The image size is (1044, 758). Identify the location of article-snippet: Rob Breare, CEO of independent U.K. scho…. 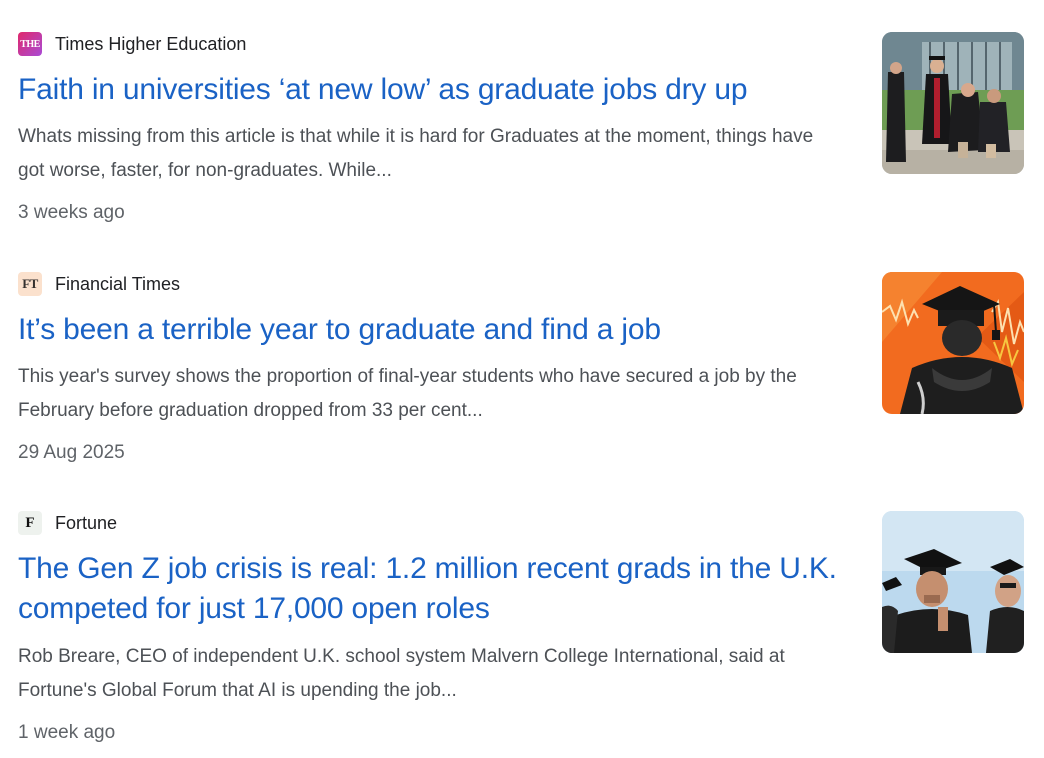
(401, 673).